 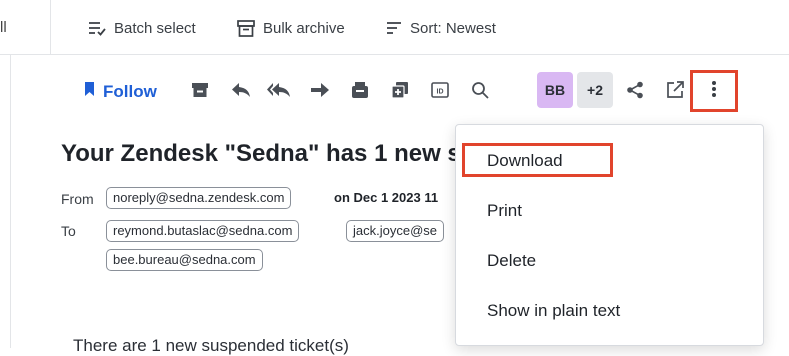 What do you see at coordinates (10, 201) in the screenshot?
I see `pane-divider` at bounding box center [10, 201].